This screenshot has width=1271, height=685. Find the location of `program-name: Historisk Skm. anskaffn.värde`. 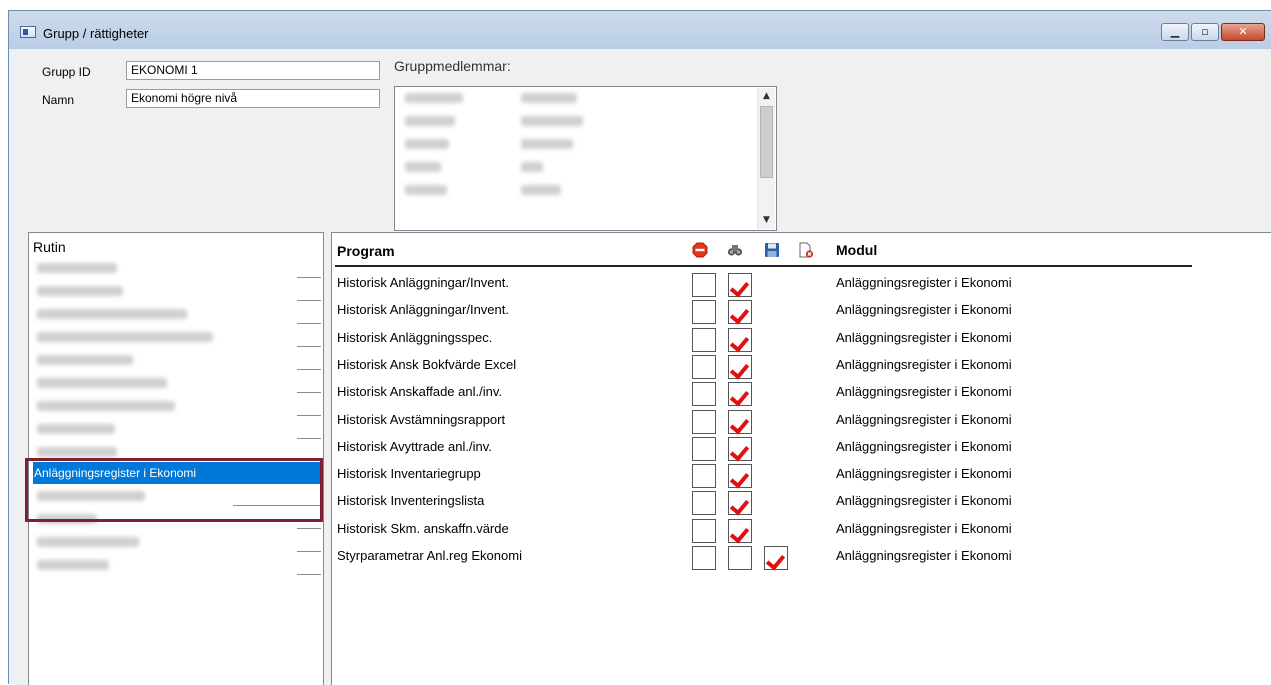

program-name: Historisk Skm. anskaffn.värde is located at coordinates (423, 528).